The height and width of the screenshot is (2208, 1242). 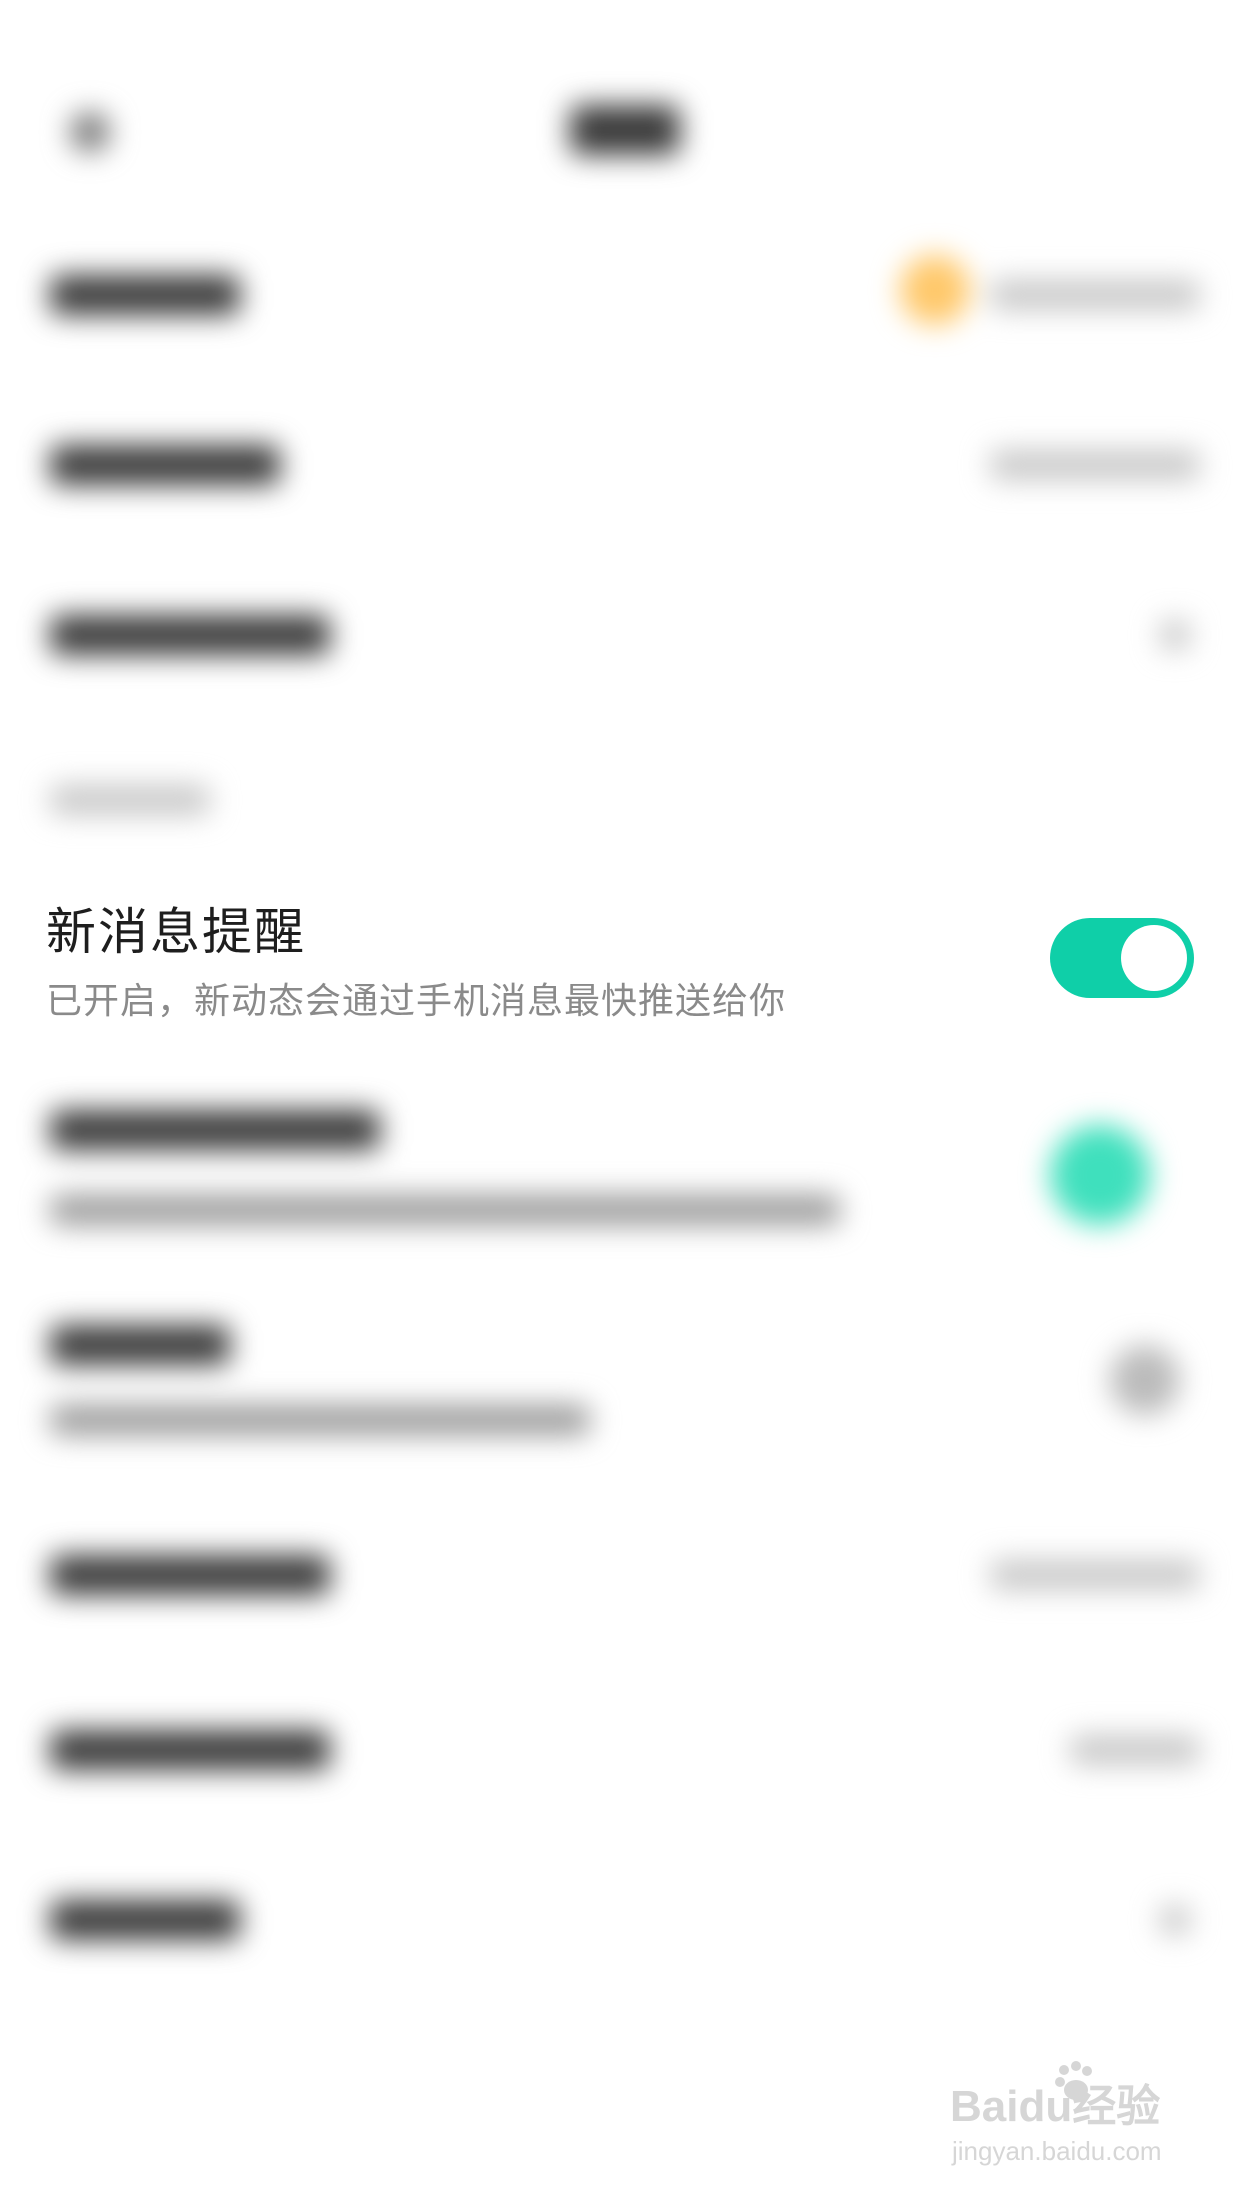 I want to click on setting-description: 已开启，新动态会通过手机消息最快推送给你, so click(x=416, y=1001).